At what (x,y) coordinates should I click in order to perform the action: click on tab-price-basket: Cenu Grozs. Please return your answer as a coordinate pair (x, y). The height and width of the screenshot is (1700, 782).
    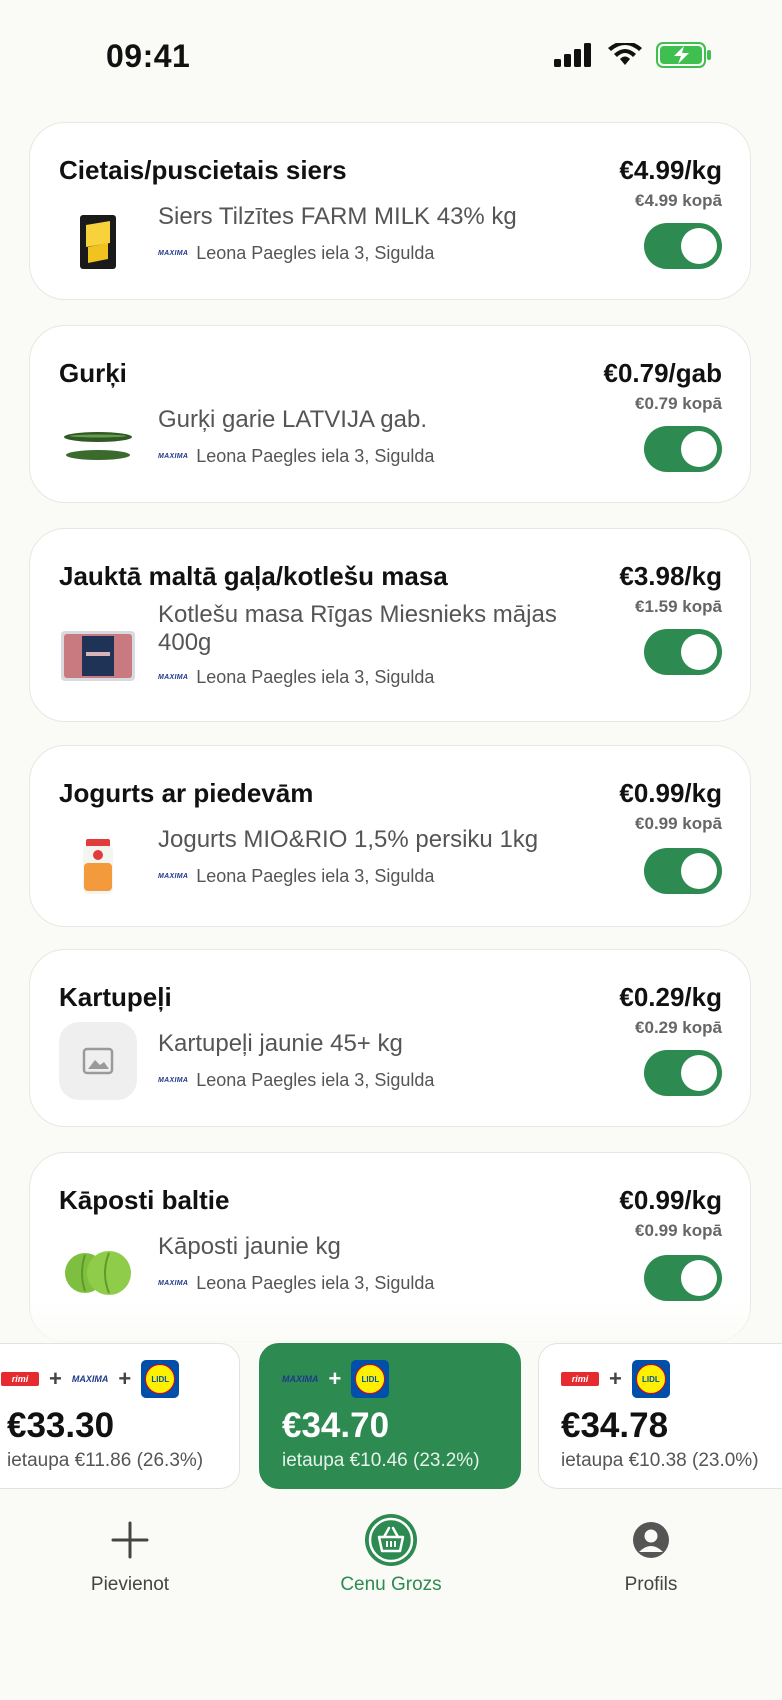
    Looking at the image, I should click on (391, 1553).